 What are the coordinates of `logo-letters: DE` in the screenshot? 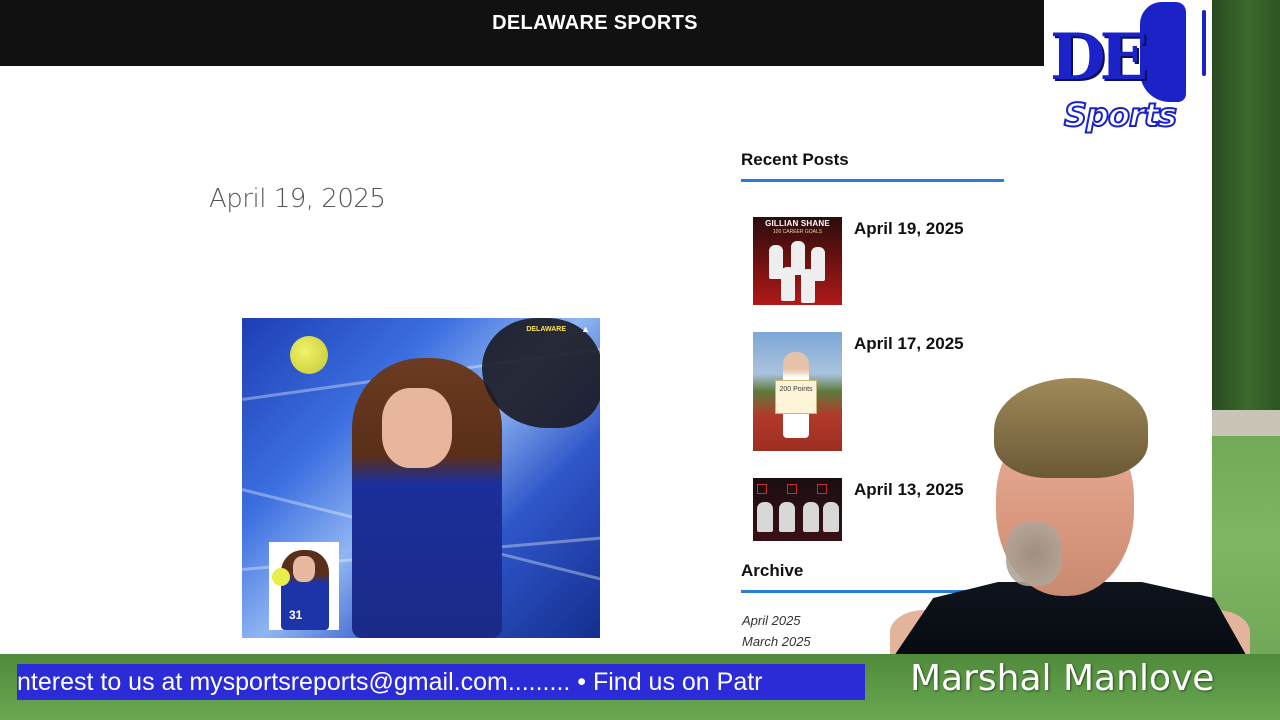 It's located at (1099, 57).